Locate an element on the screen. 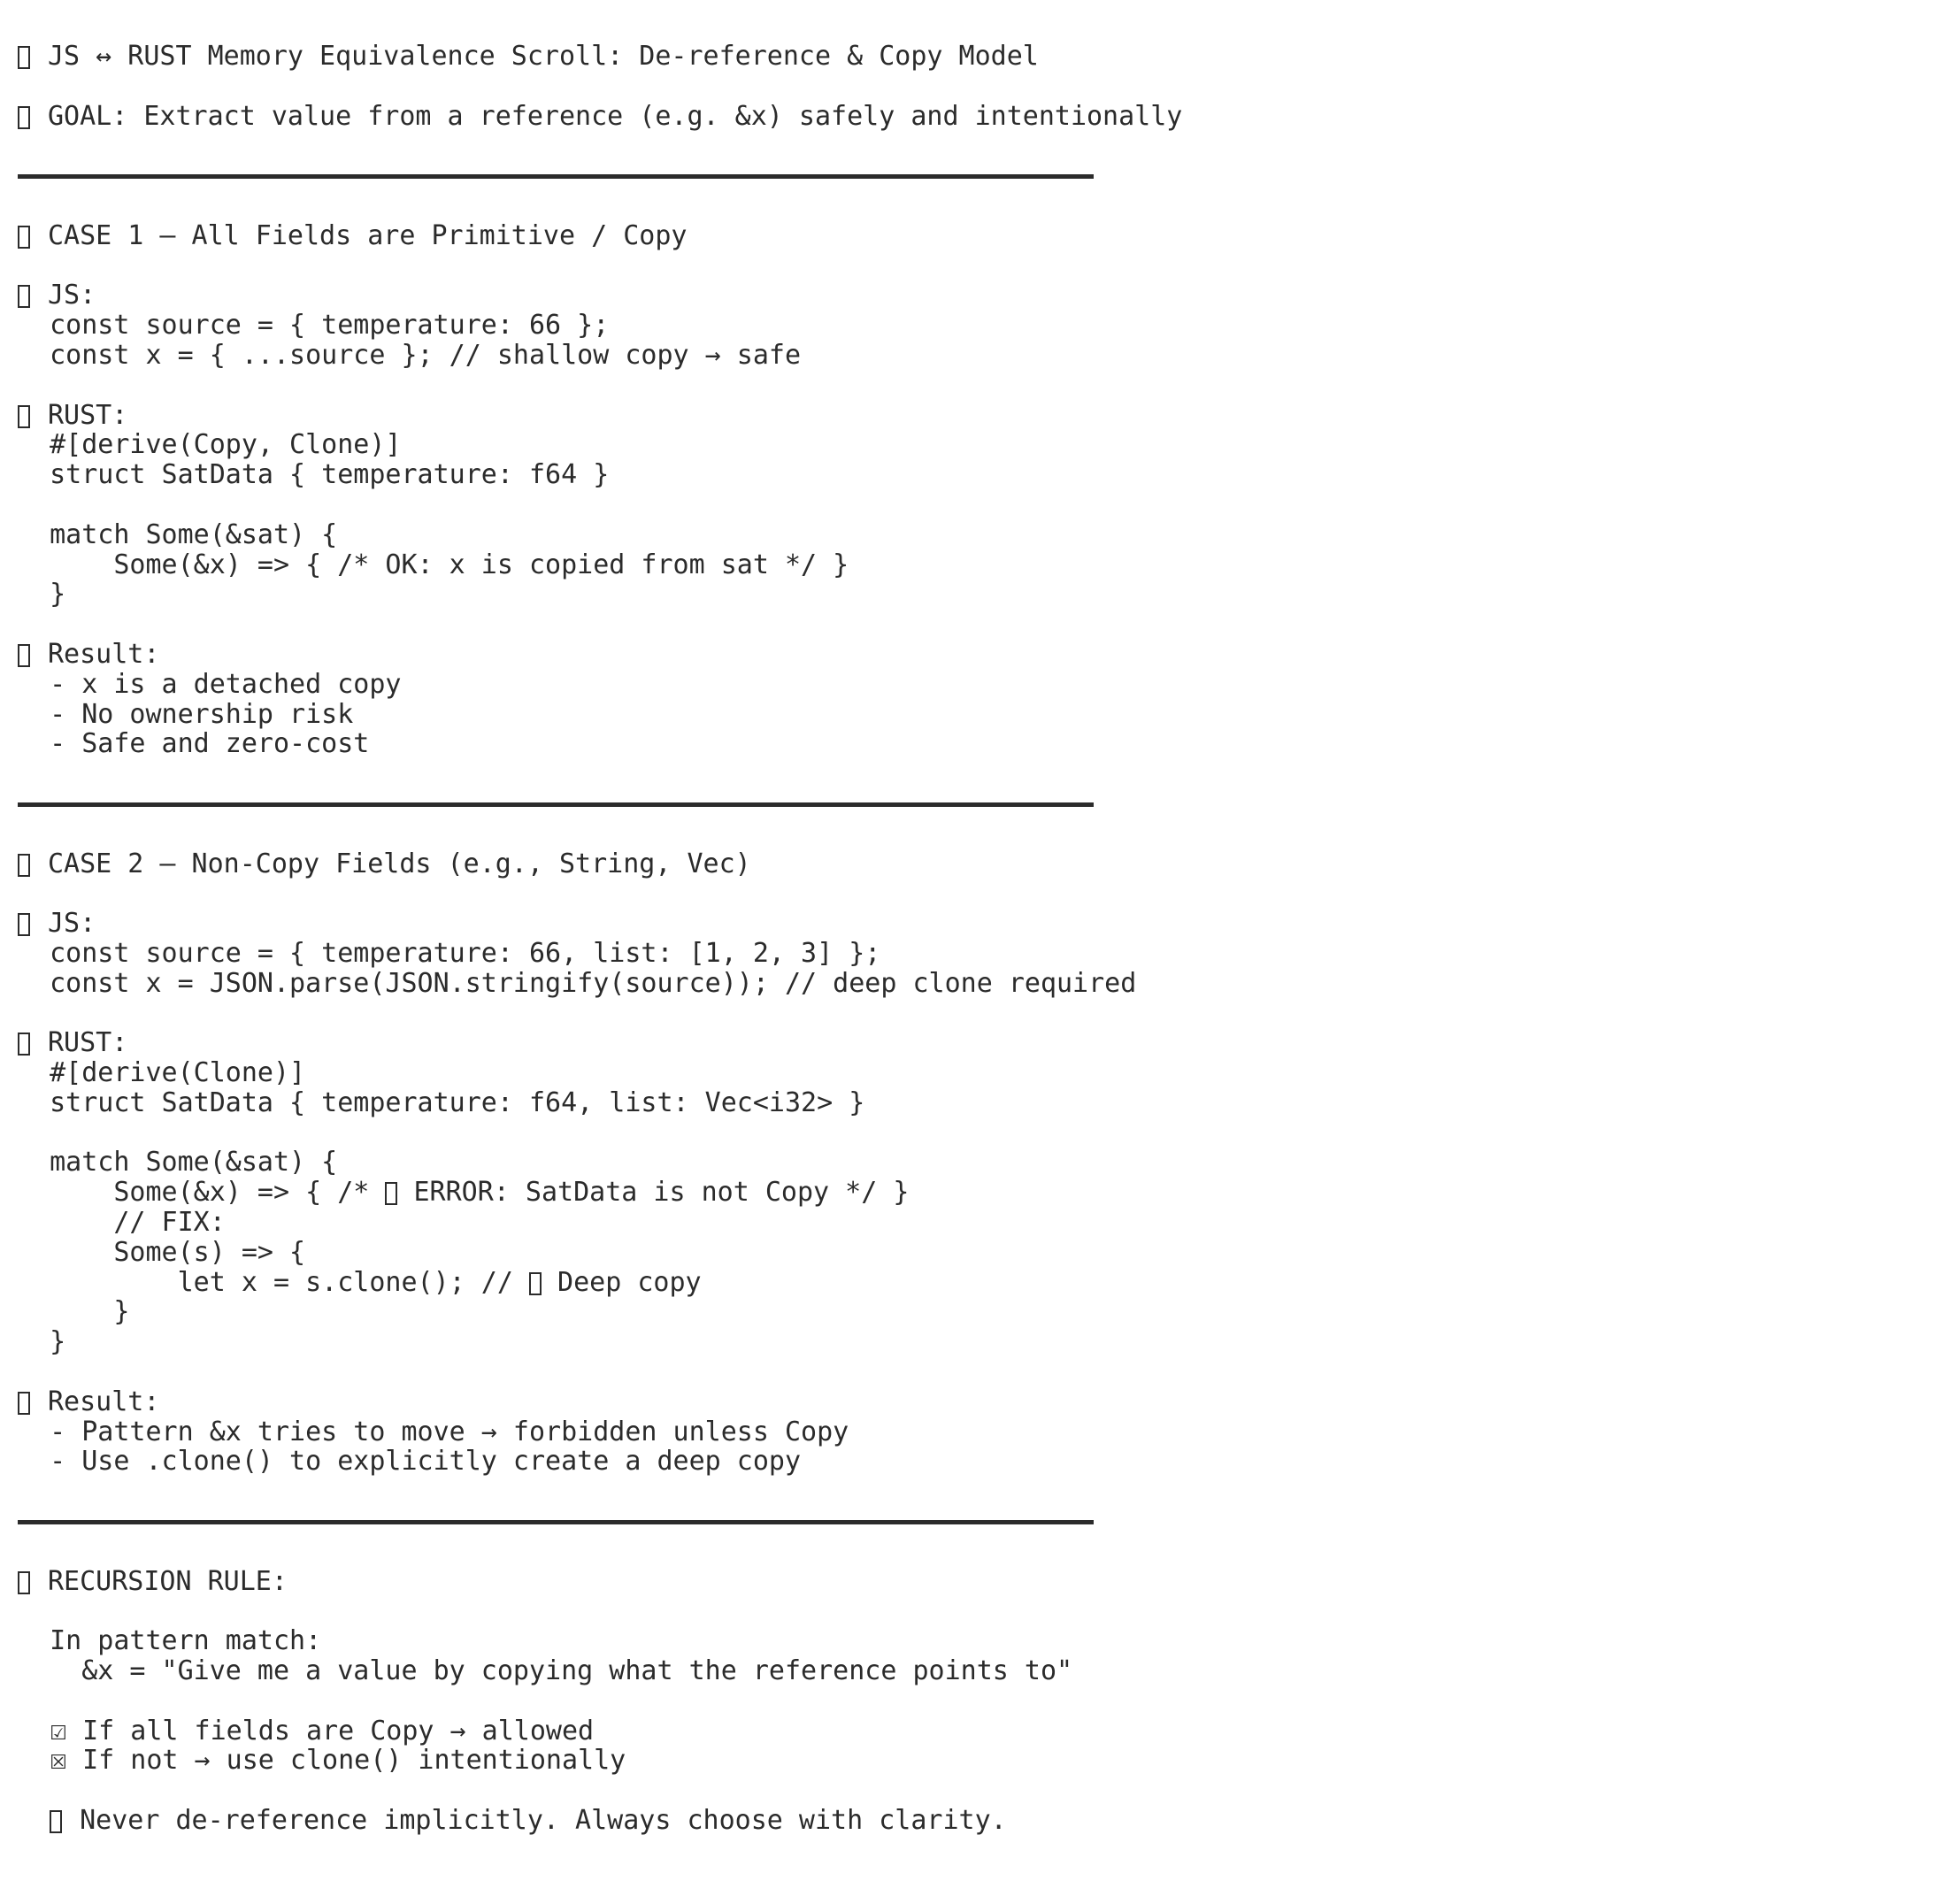 The height and width of the screenshot is (1904, 1936). case2-result-label: Result: is located at coordinates (969, 1401).